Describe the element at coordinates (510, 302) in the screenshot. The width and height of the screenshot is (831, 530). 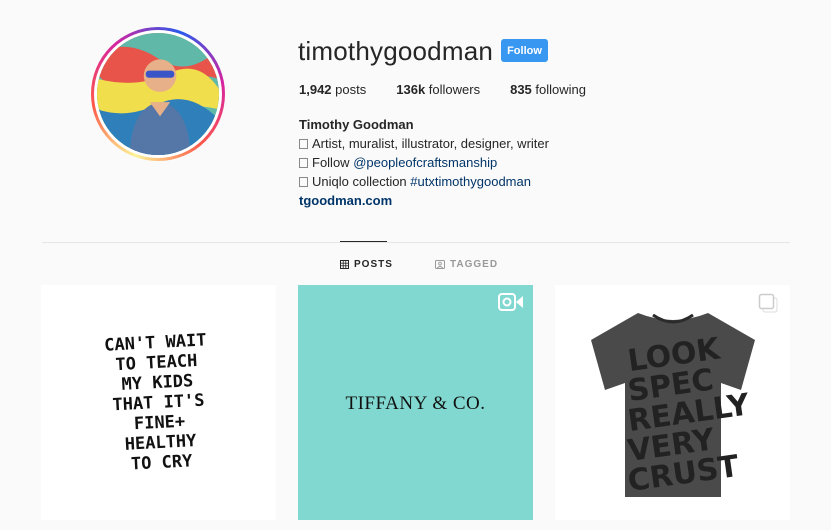
I see `video-icon` at that location.